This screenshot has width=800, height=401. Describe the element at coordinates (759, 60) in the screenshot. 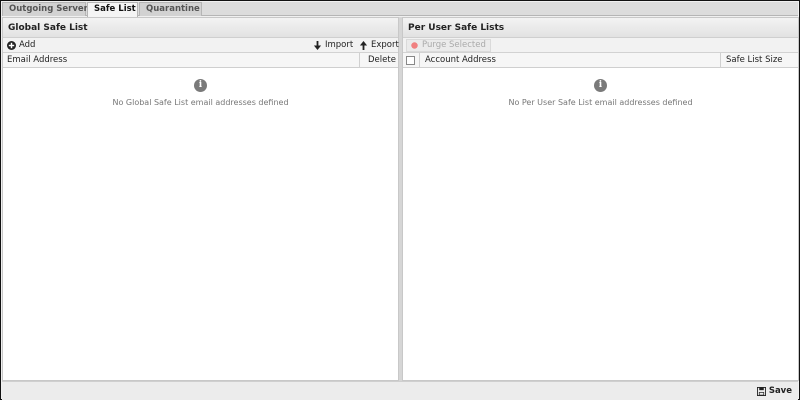

I see `column-safe-list-size: Safe List Size` at that location.